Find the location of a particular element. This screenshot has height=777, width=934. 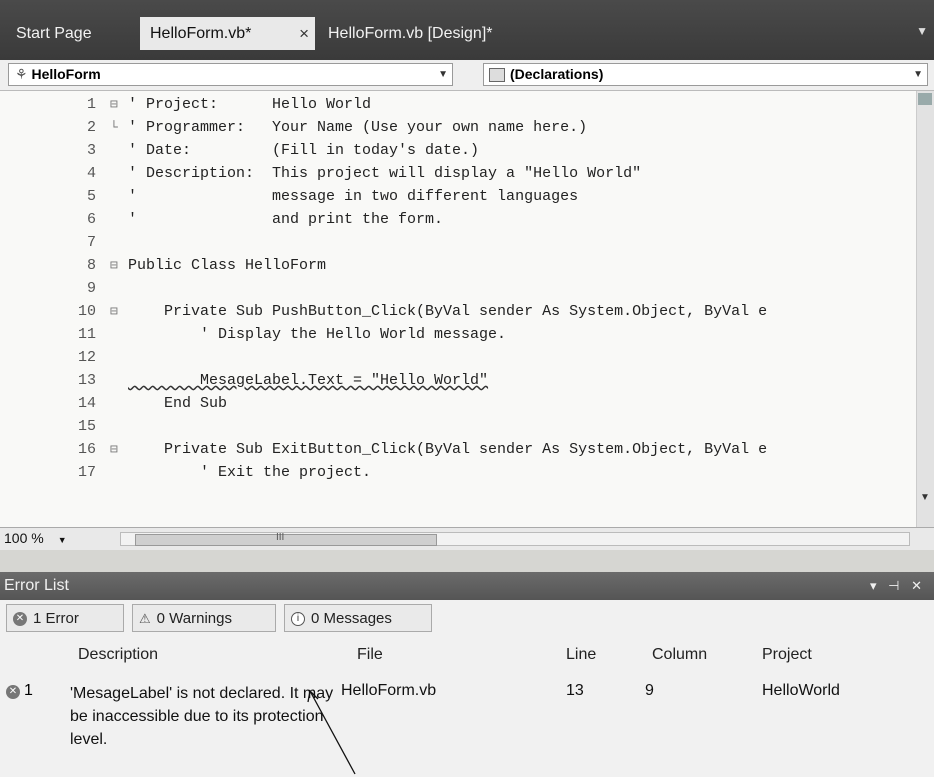

method-name-value: (Declarations) is located at coordinates (557, 74).